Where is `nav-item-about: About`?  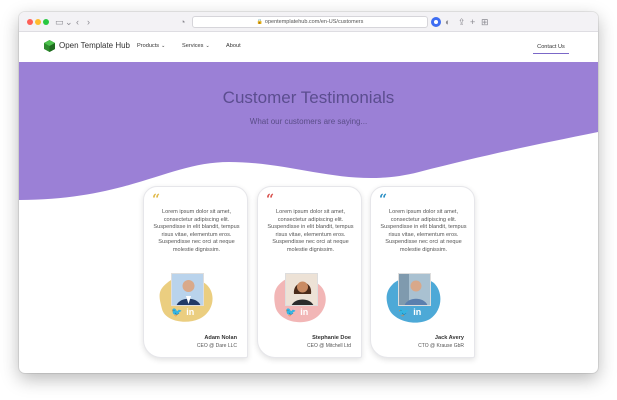
nav-item-about: About is located at coordinates (233, 46).